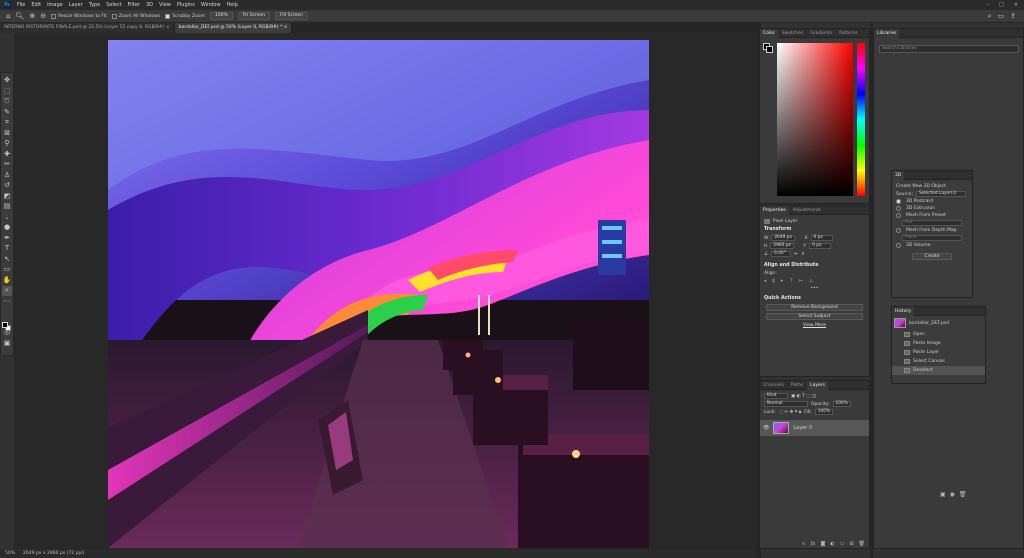 Image resolution: width=1024 pixels, height=558 pixels. Describe the element at coordinates (814, 298) in the screenshot. I see `quick-actions-title: Quick Actions` at that location.